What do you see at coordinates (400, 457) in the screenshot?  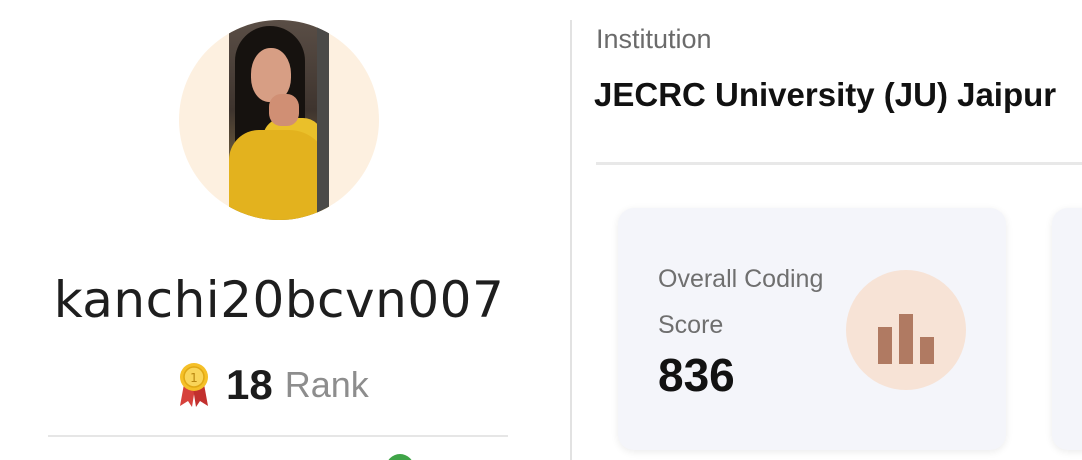 I see `badge-icon` at bounding box center [400, 457].